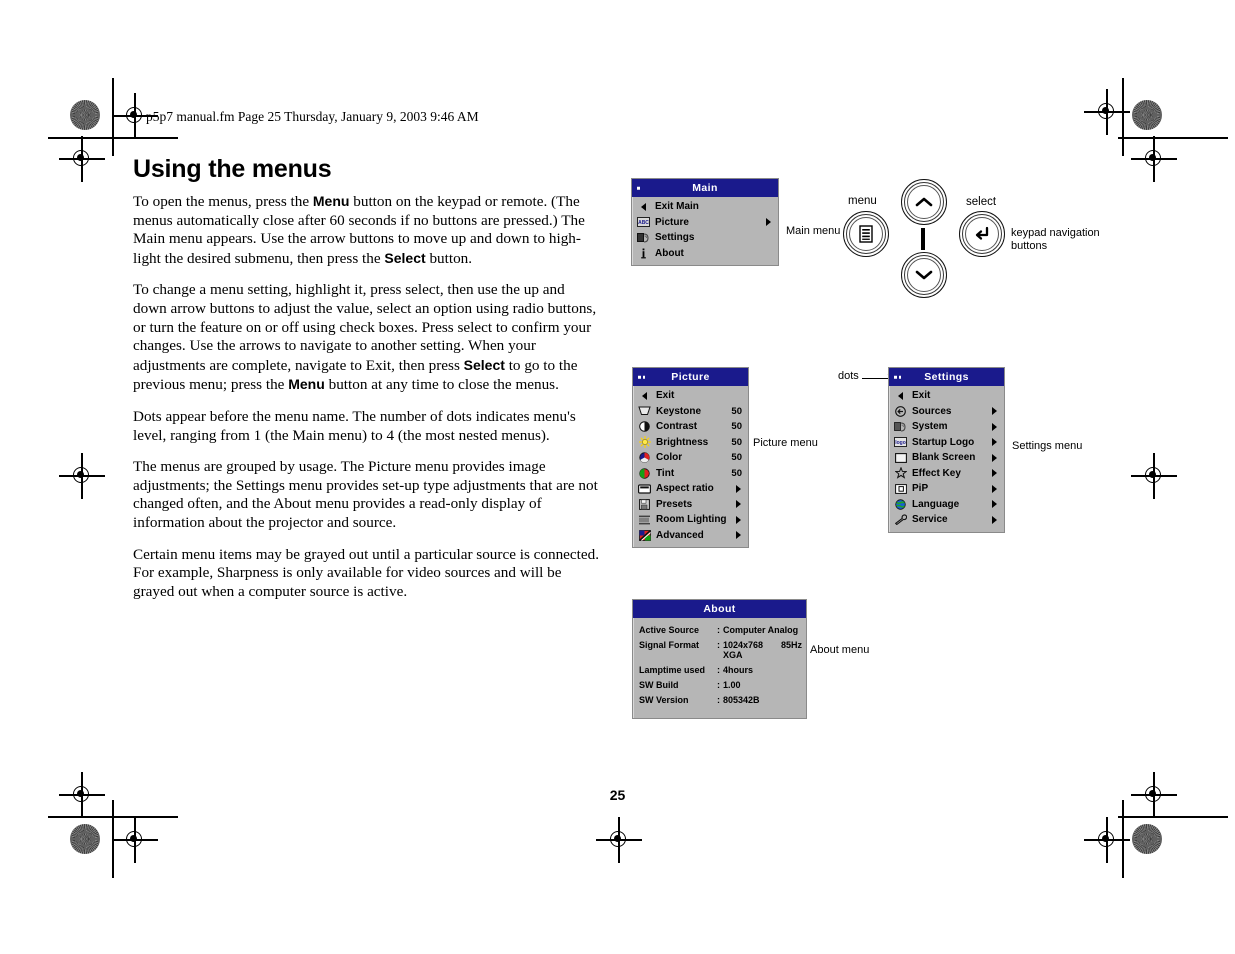 The height and width of the screenshot is (954, 1235). Describe the element at coordinates (113, 839) in the screenshot. I see `crop-line-vertical-left-bottom` at that location.